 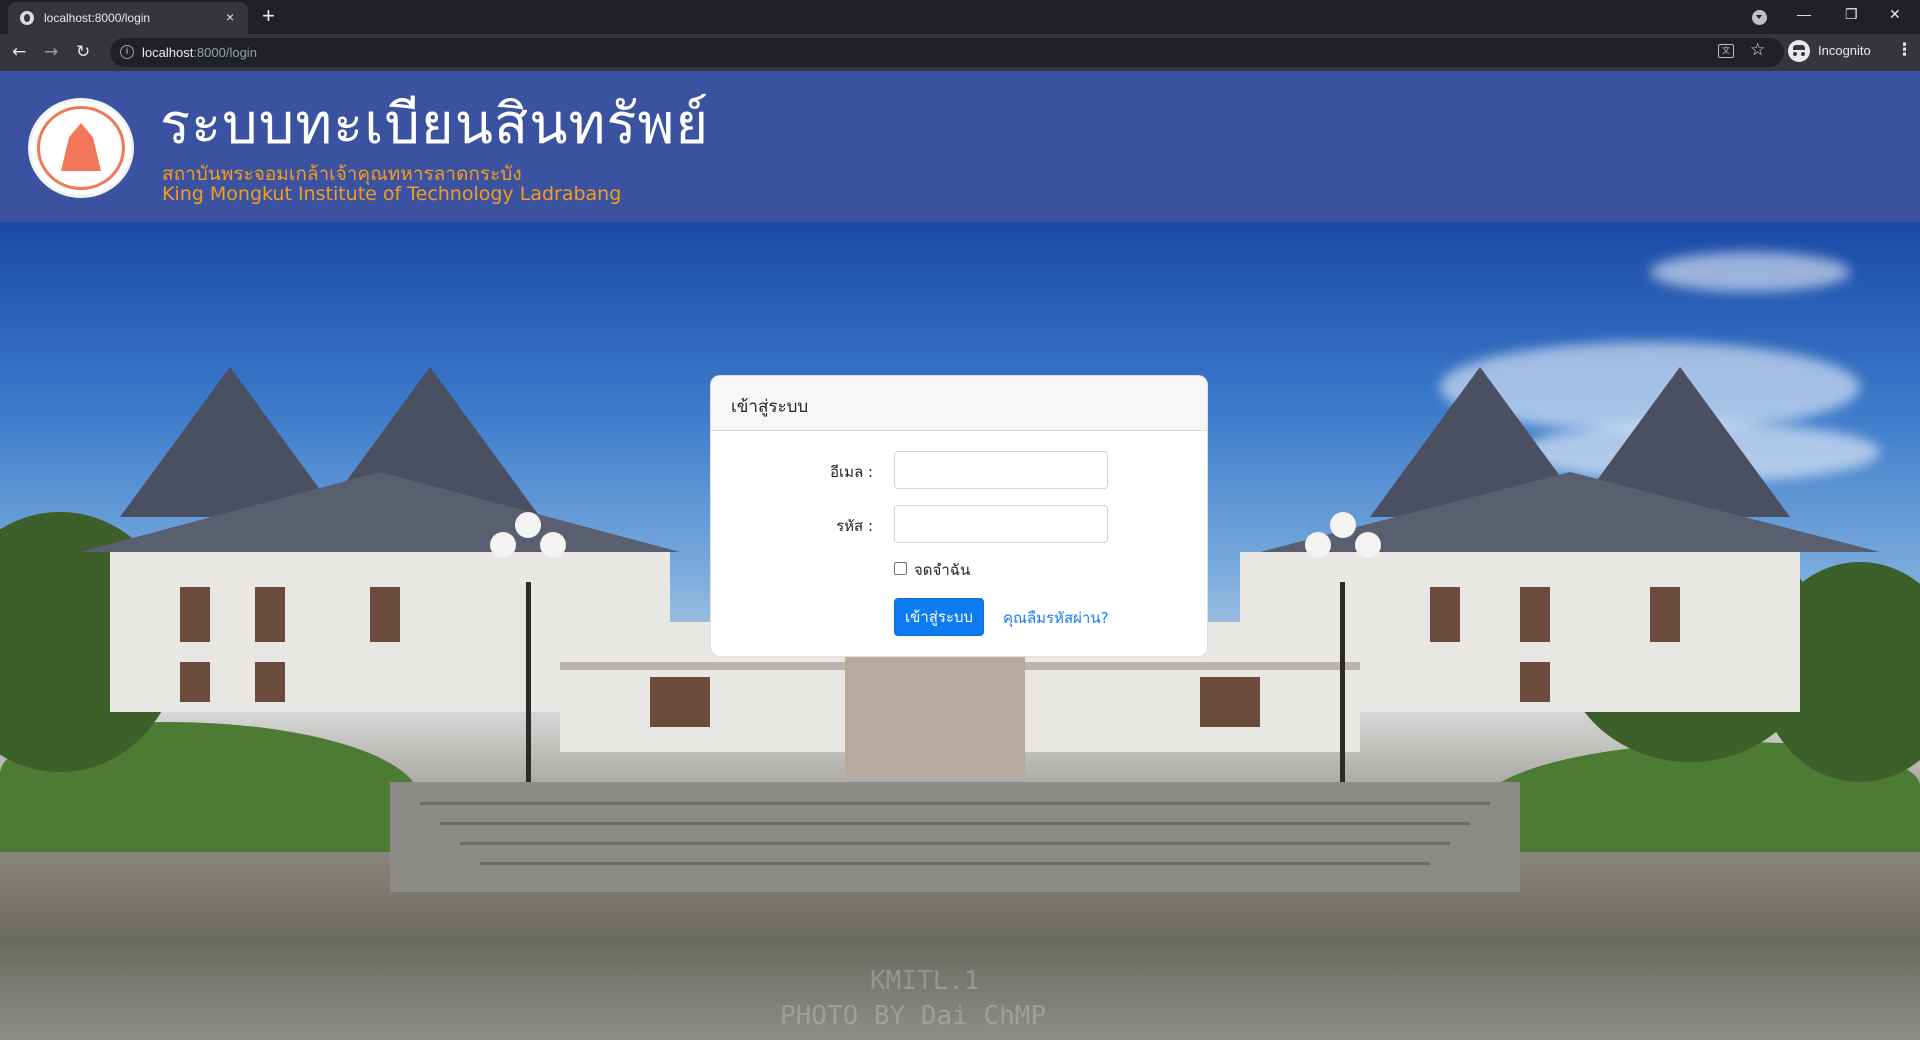 I want to click on remember-label: จดจำฉัน, so click(x=942, y=570).